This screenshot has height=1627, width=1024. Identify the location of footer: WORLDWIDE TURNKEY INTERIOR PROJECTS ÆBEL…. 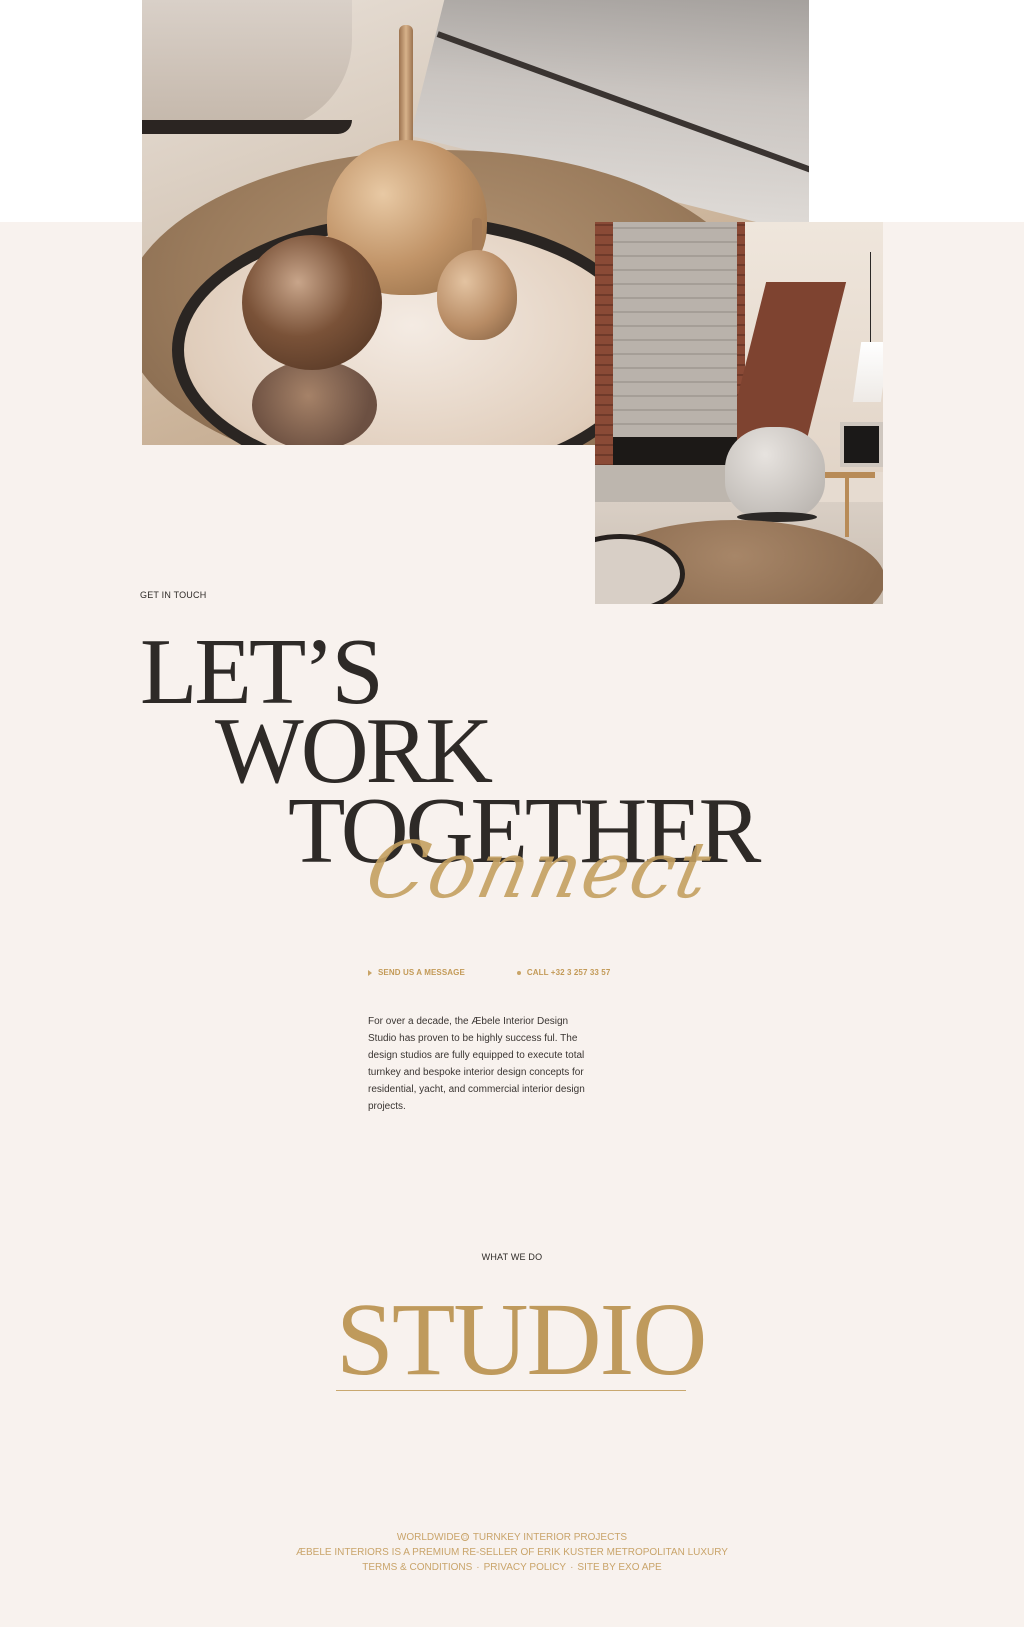
(512, 1552).